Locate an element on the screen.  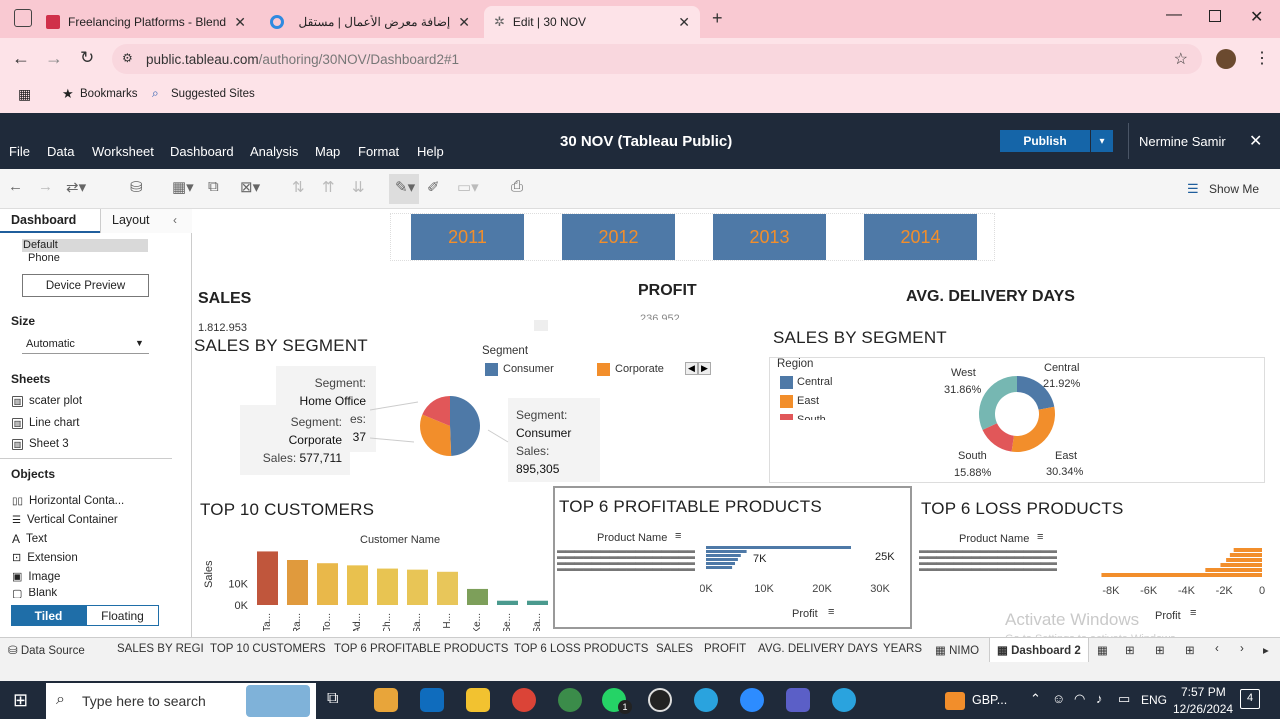
publish-dropdown-icon: ▾ is located at coordinates (1102, 141).